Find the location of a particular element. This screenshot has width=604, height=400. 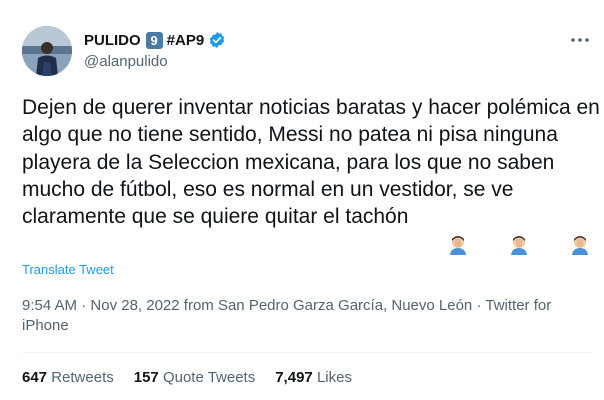

quote-tweets-stat: 157 Quote Tweets is located at coordinates (194, 377).